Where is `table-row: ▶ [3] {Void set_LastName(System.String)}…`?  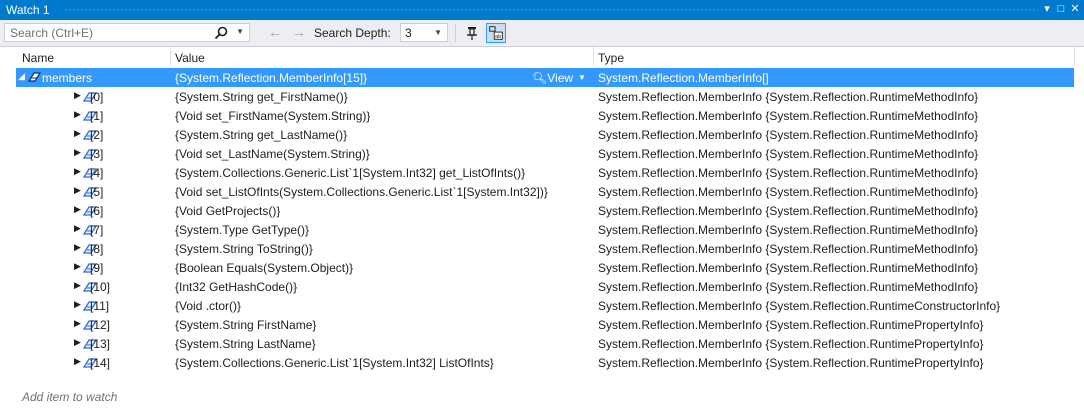
table-row: ▶ [3] {Void set_LastName(System.String)}… is located at coordinates (542, 153).